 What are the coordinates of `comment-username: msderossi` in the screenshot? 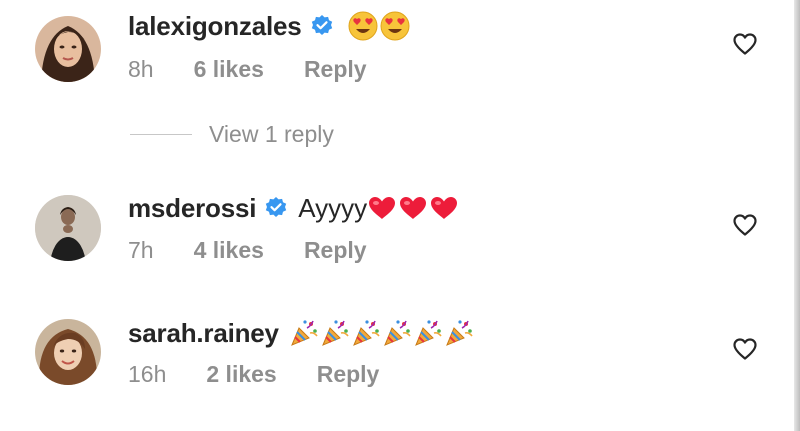 It's located at (192, 208).